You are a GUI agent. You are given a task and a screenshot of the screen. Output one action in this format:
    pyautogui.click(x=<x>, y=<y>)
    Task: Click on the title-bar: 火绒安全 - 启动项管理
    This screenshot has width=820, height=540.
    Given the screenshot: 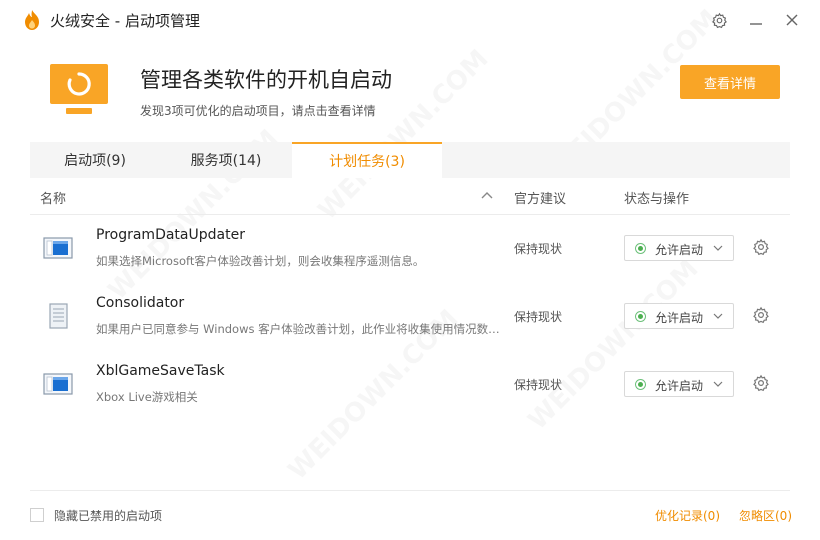 What is the action you would take?
    pyautogui.click(x=410, y=20)
    